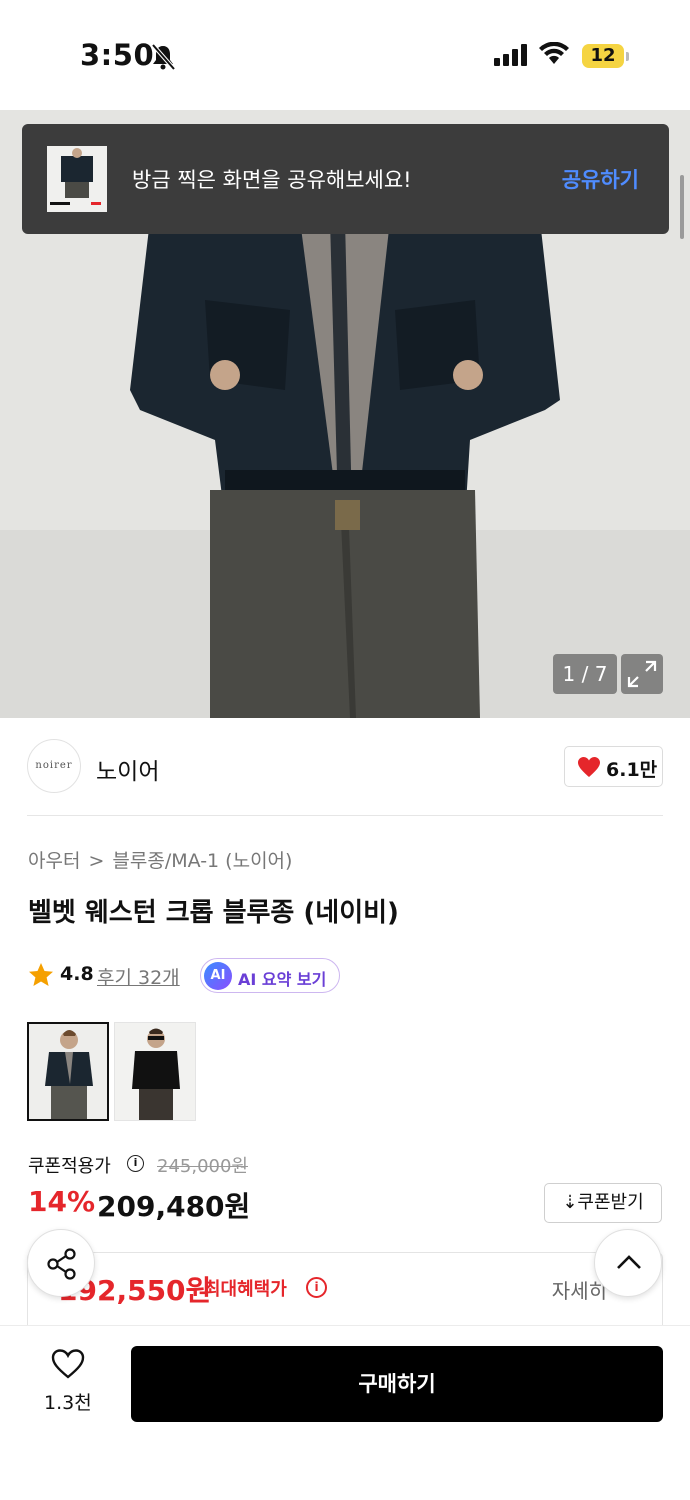  Describe the element at coordinates (163, 57) in the screenshot. I see `bell-muted-icon` at that location.